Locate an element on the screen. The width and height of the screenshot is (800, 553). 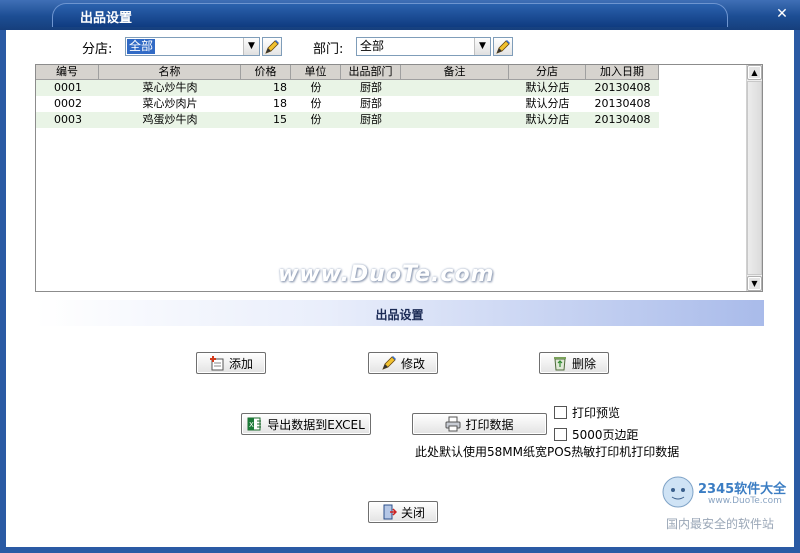
column-header: 出品部门 is located at coordinates (371, 72).